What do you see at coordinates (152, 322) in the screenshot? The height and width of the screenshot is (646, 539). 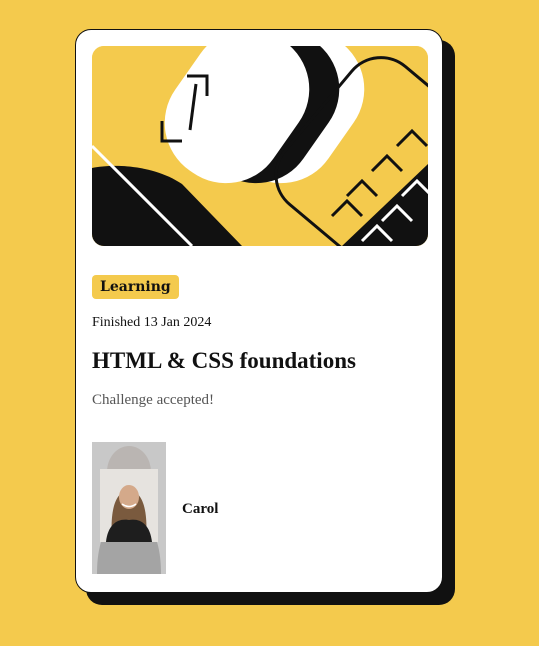 I see `published-date: Finished 13 Jan 2024` at bounding box center [152, 322].